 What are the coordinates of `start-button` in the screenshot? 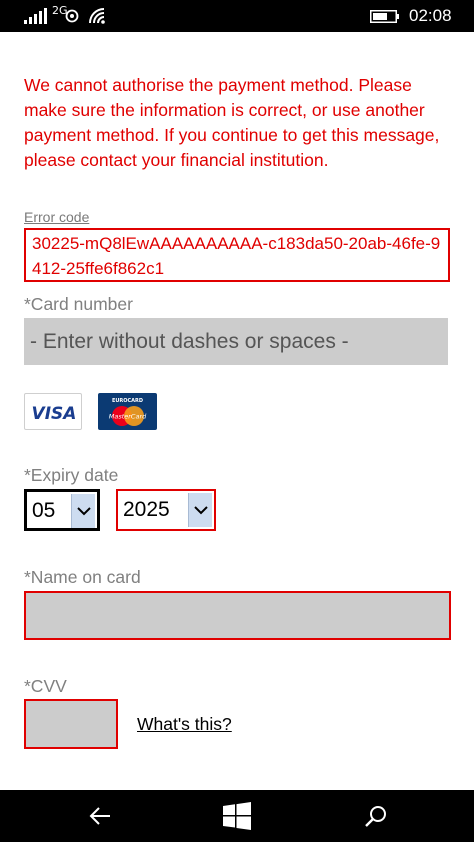 It's located at (237, 816).